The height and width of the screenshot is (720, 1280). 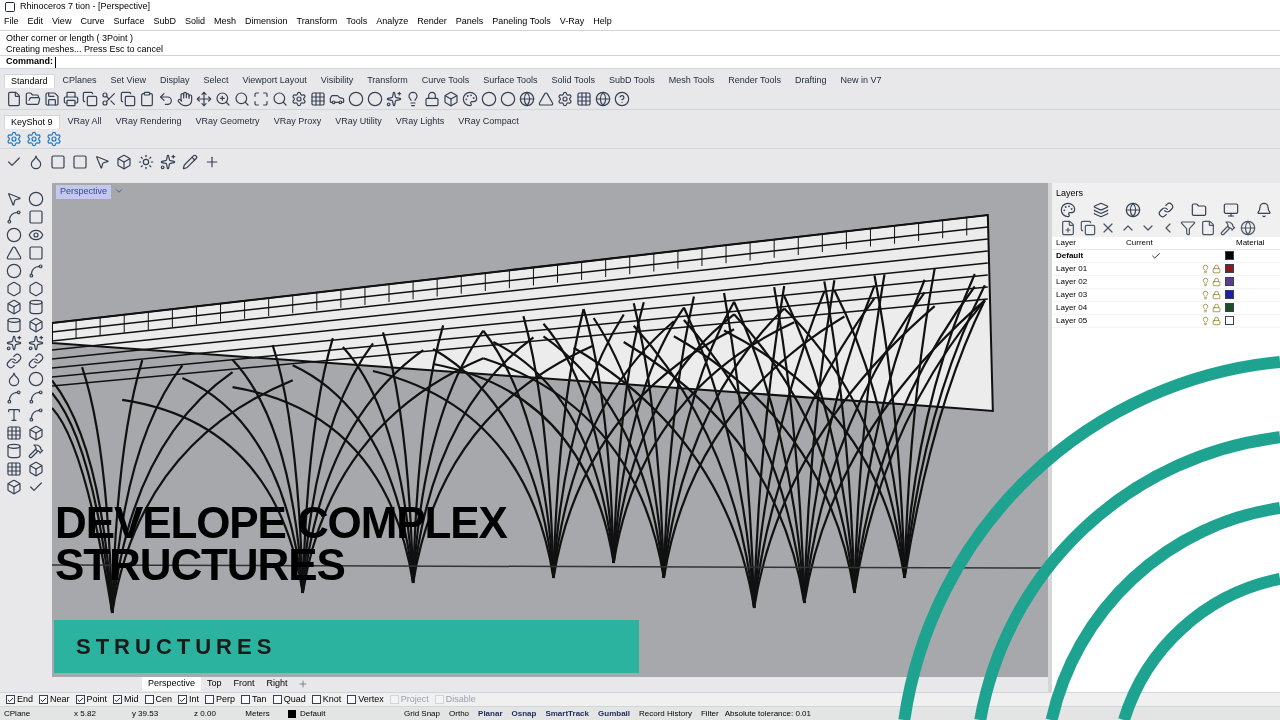 What do you see at coordinates (811, 81) in the screenshot?
I see `toolbar-tab: Drafting` at bounding box center [811, 81].